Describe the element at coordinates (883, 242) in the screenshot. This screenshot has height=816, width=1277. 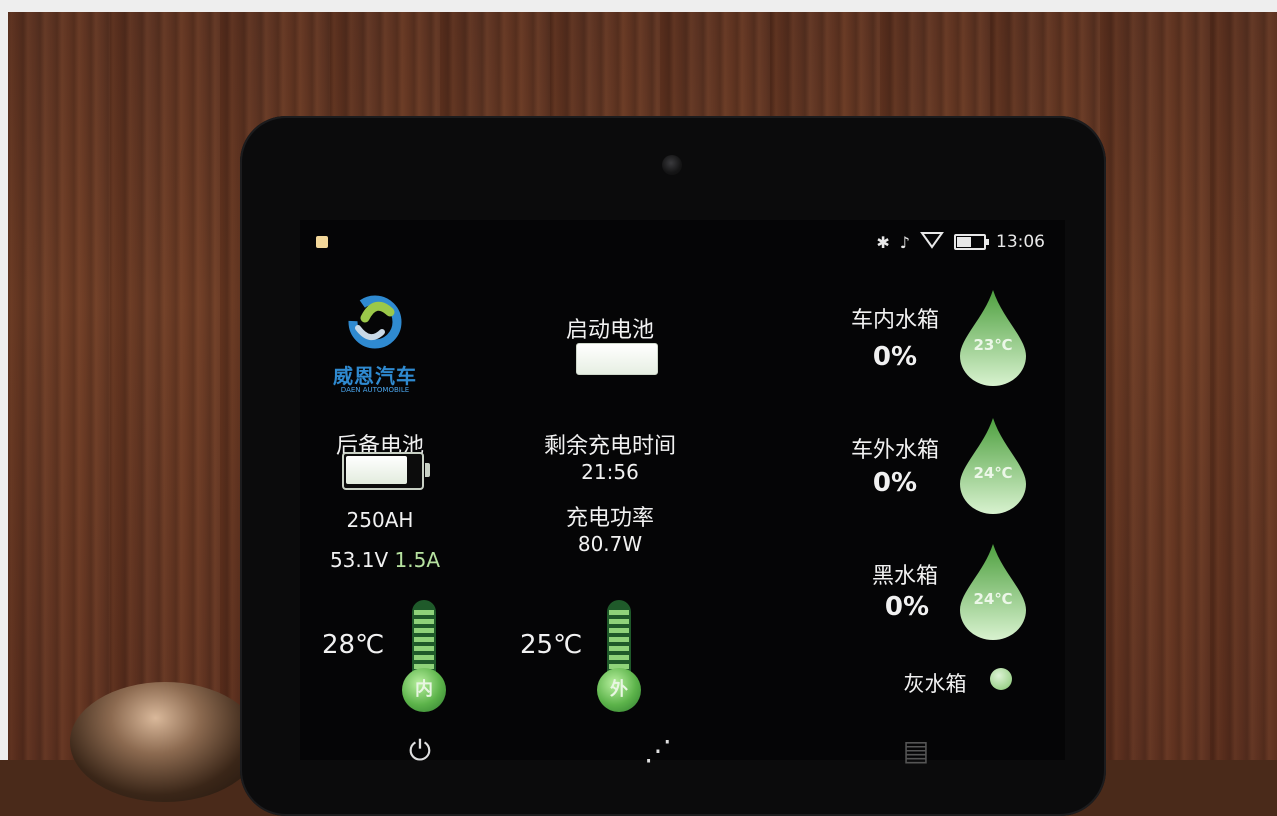
I see `bluetooth-icon: ✱` at that location.